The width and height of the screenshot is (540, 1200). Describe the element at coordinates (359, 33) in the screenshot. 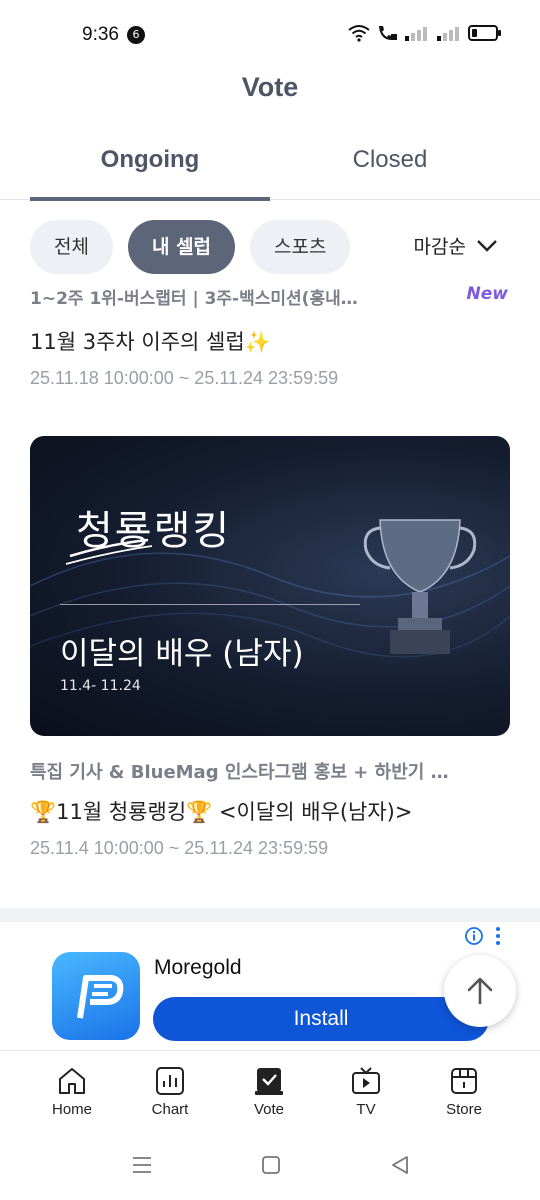

I see `wifi-icon` at that location.